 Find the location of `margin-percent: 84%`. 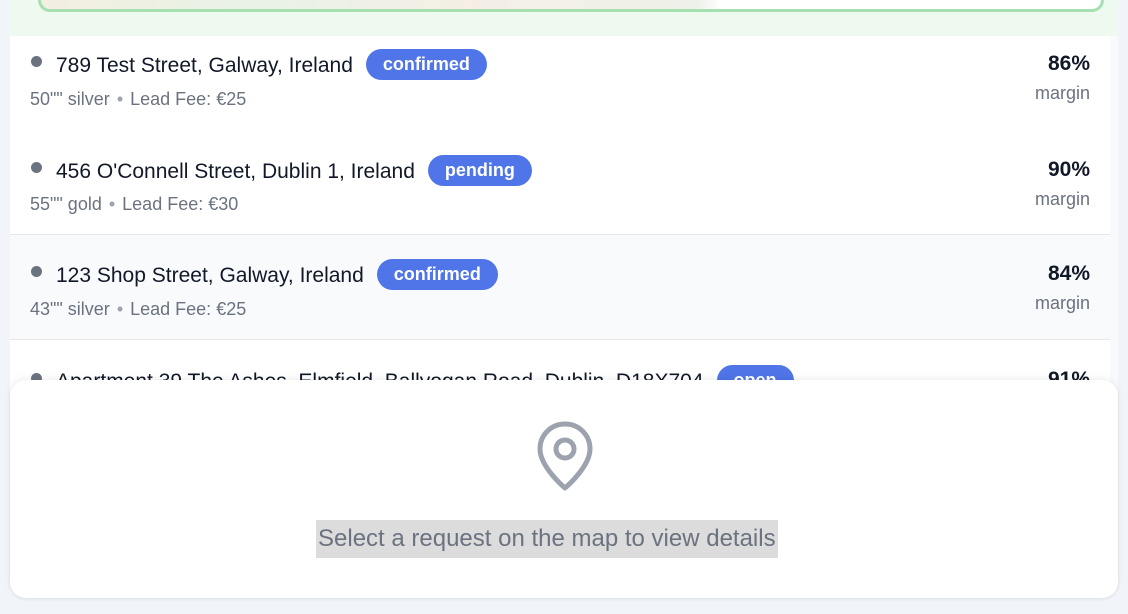

margin-percent: 84% is located at coordinates (1068, 273).